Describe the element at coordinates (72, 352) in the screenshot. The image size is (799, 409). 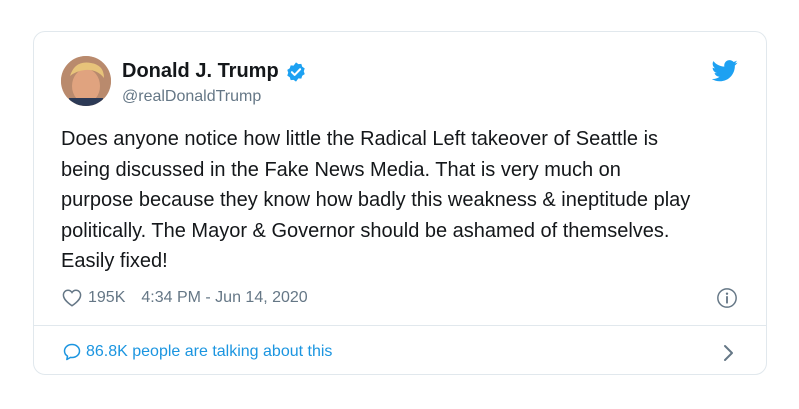
I see `speech-bubble-icon` at that location.